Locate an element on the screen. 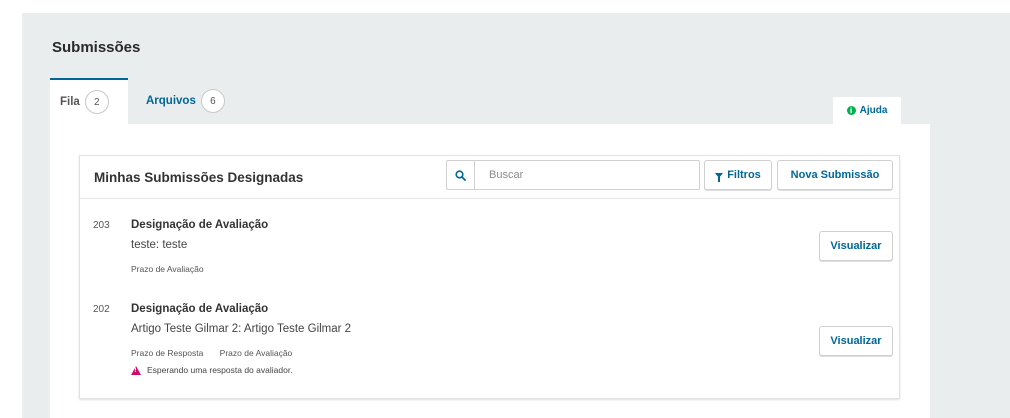 This screenshot has width=1010, height=418. tab-archives: Arquivos 6 is located at coordinates (181, 101).